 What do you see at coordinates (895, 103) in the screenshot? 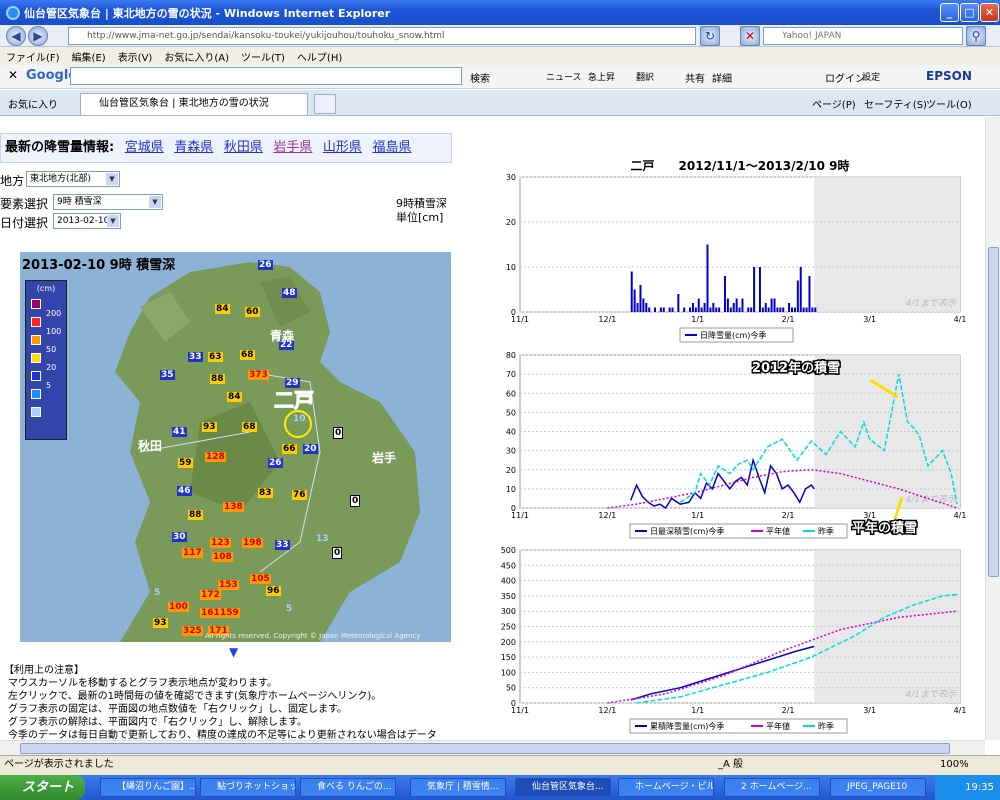
I see `safety-menu: セーフティ(S)` at bounding box center [895, 103].